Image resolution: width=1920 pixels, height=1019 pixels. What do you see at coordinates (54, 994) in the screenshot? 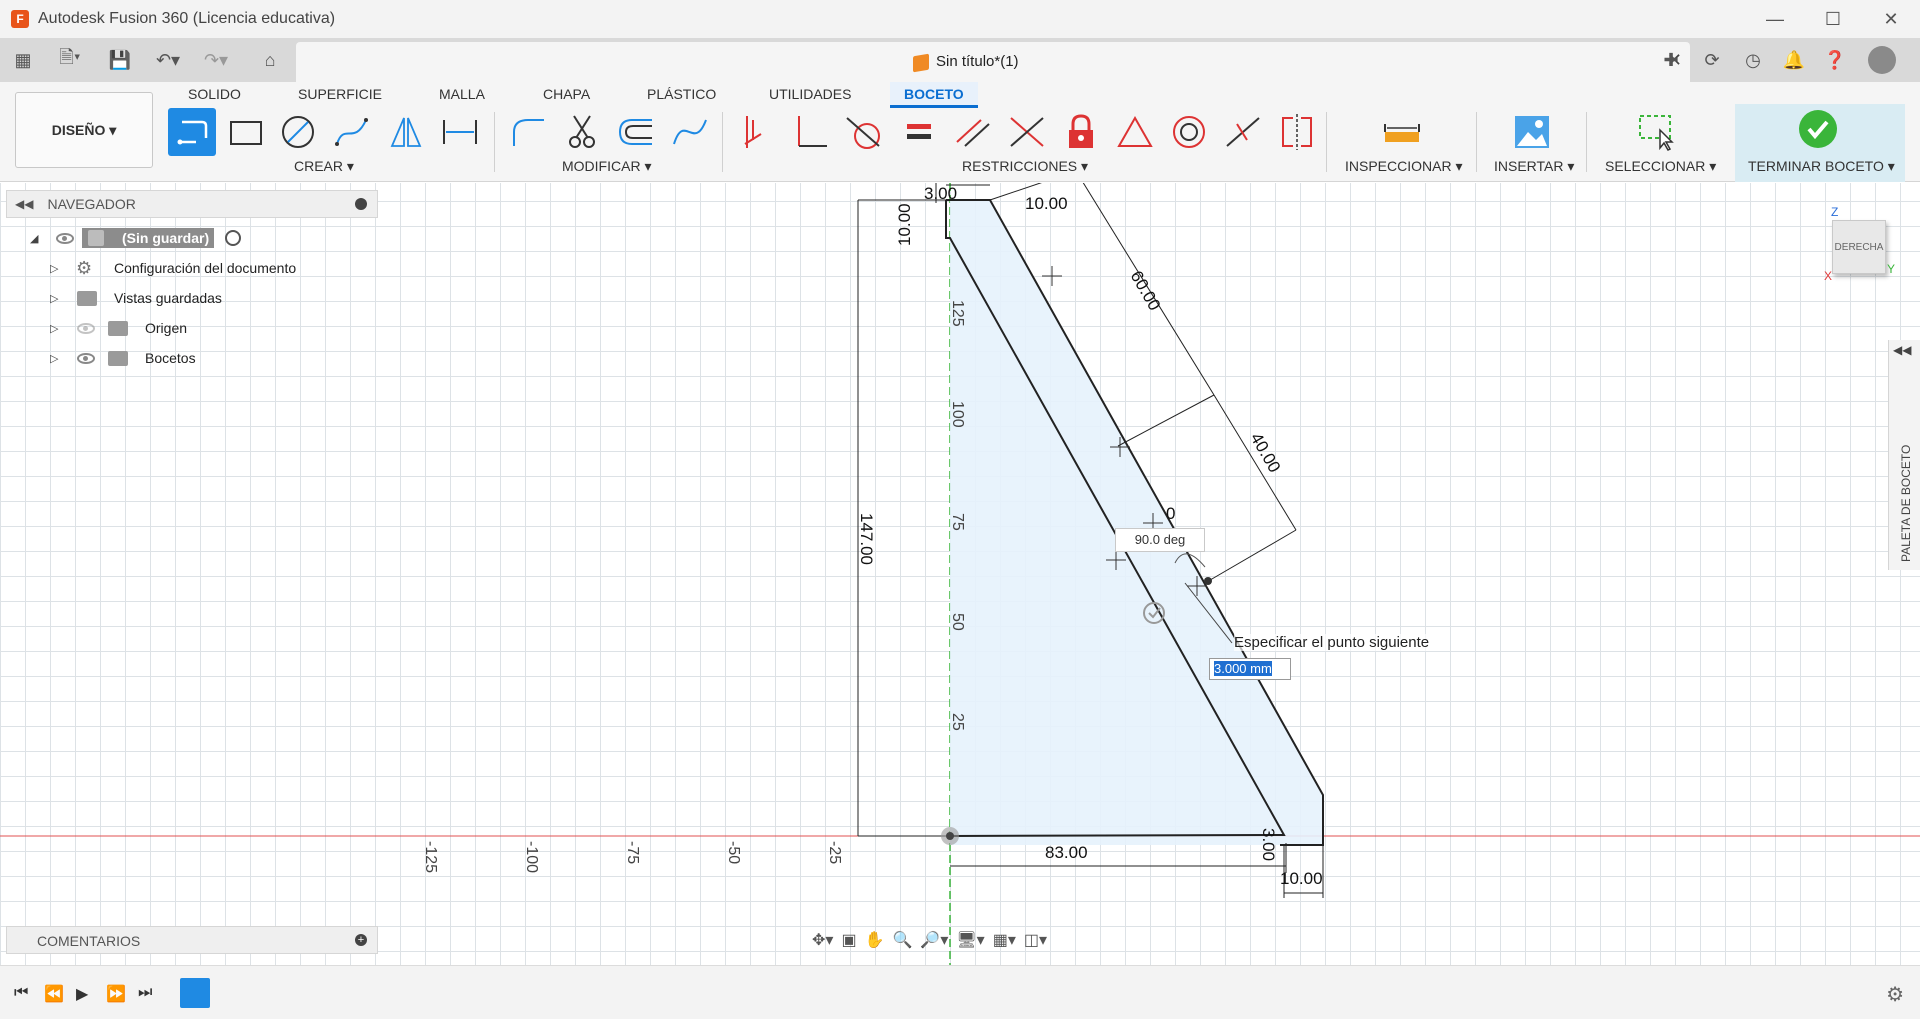
I see `timeline-prev-icon: ⏪` at bounding box center [54, 994].